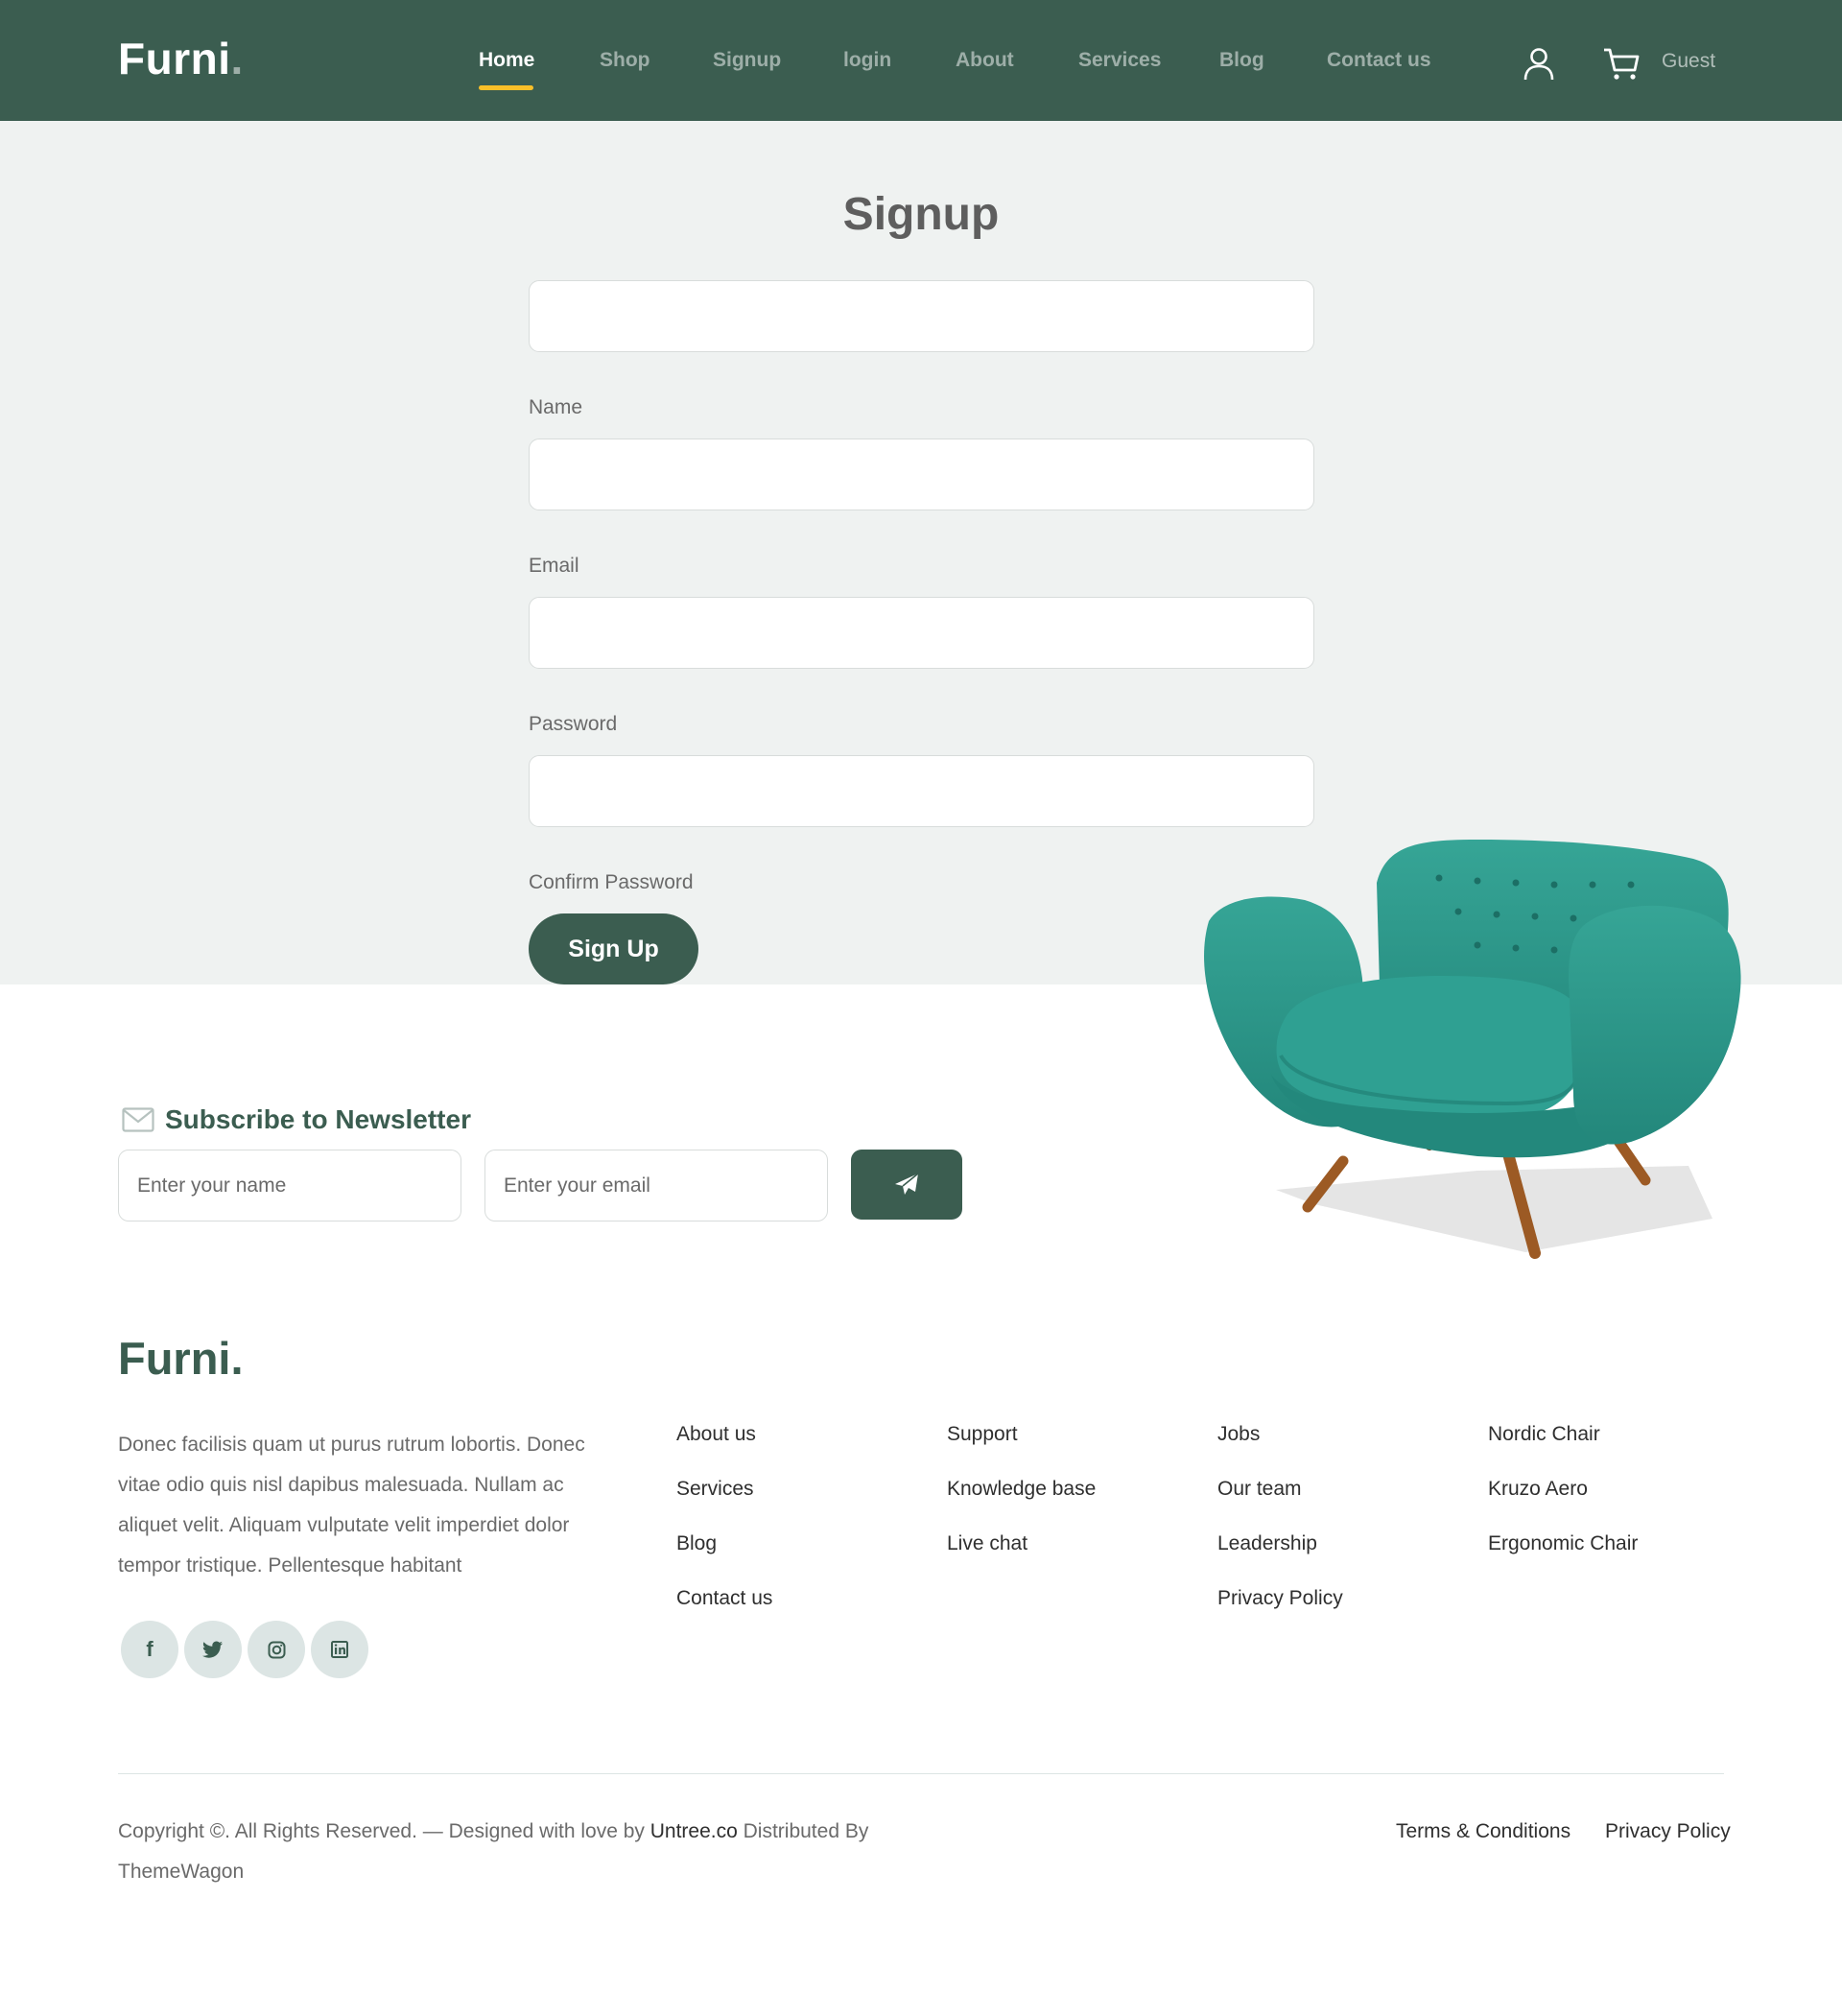 The height and width of the screenshot is (2016, 1842). I want to click on email-field, so click(921, 633).